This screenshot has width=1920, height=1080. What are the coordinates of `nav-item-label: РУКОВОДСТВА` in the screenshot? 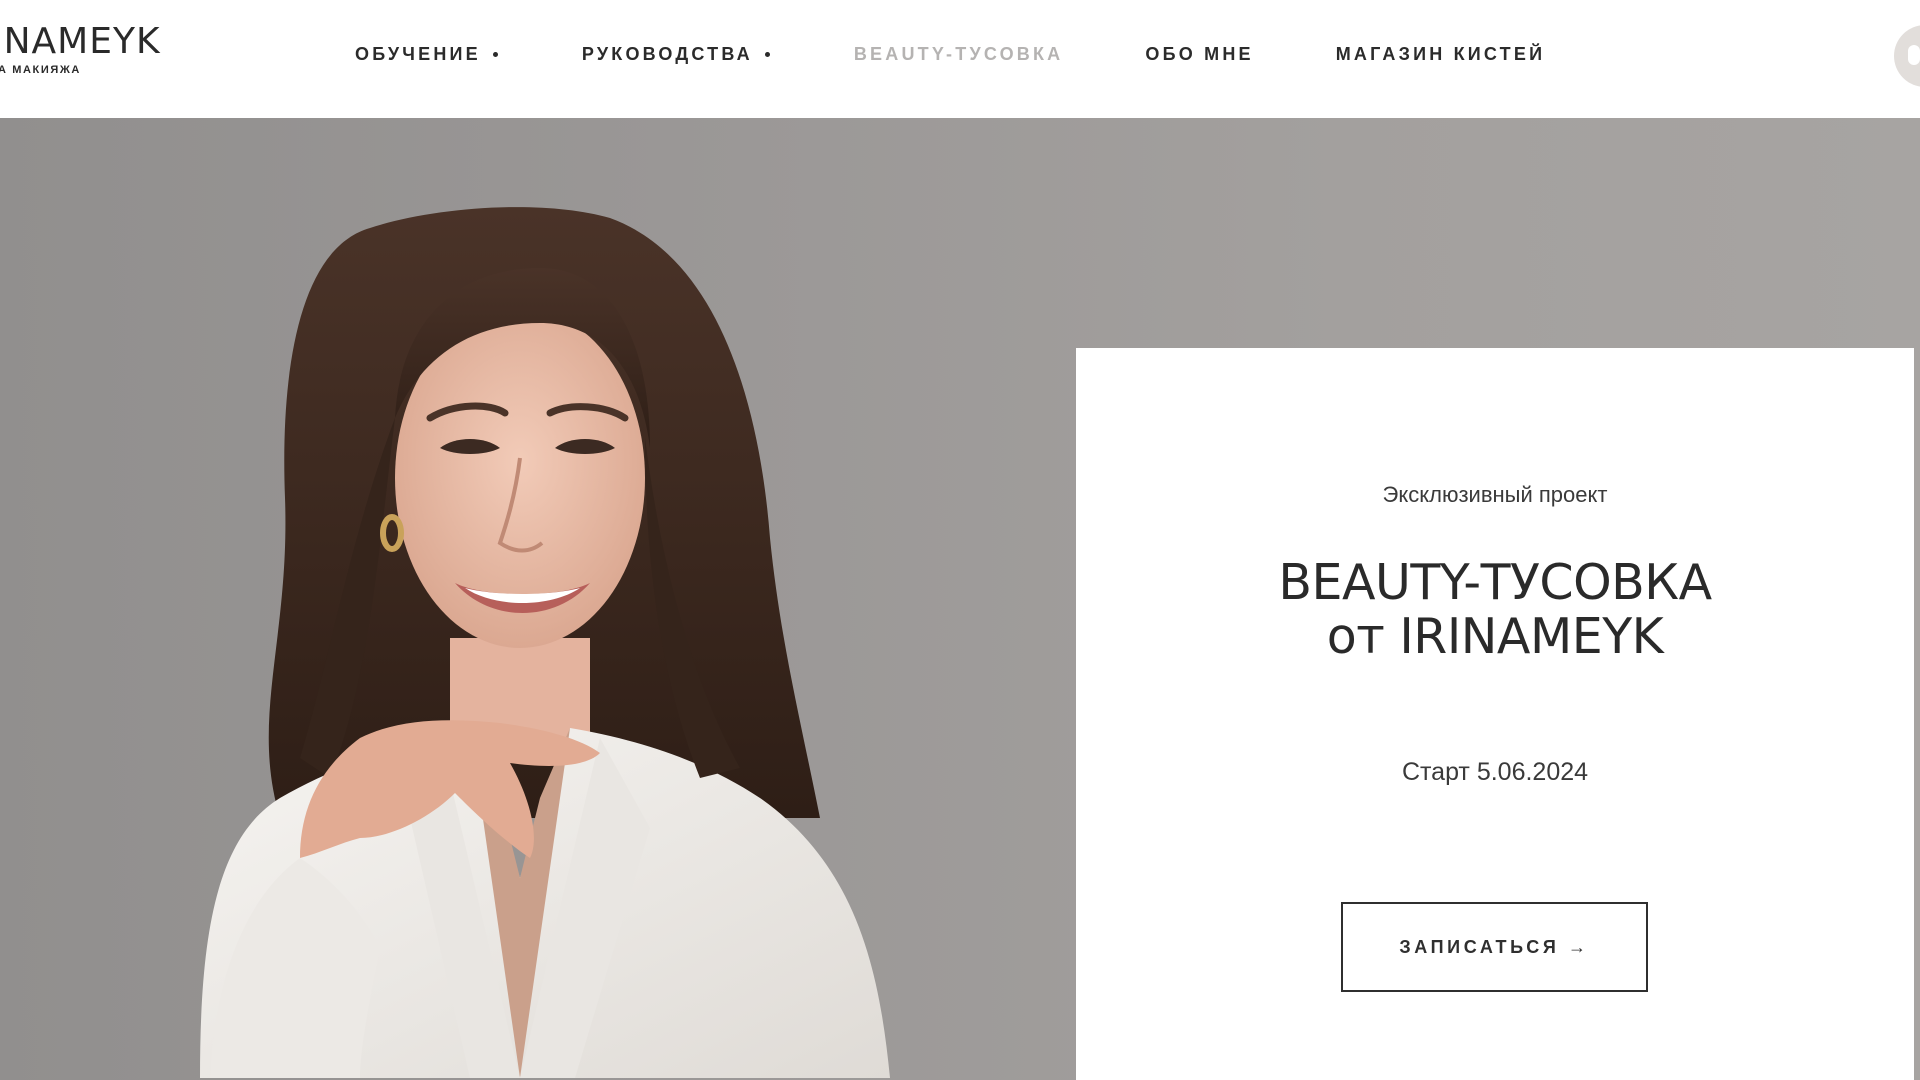 It's located at (667, 53).